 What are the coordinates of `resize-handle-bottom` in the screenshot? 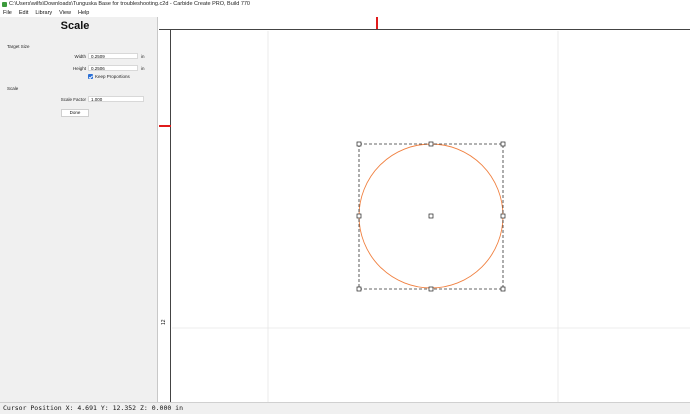 It's located at (431, 289).